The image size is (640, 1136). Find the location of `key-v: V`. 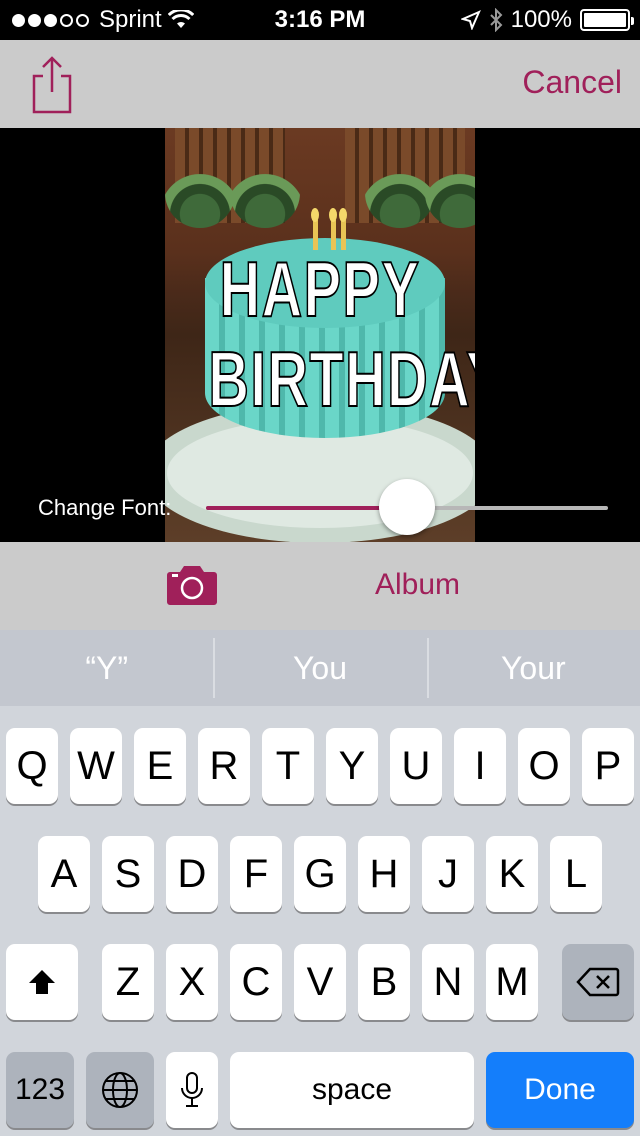

key-v: V is located at coordinates (320, 982).